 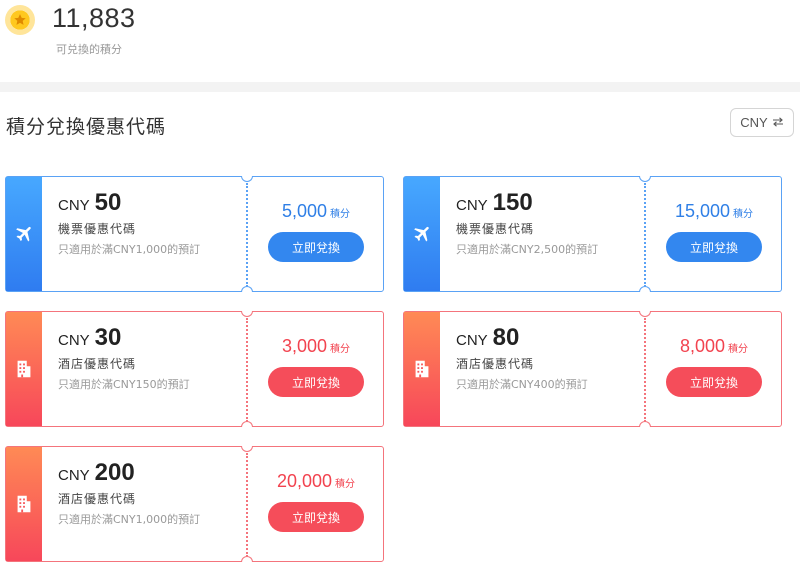 I want to click on section-title: 積分兌換優惠代碼, so click(x=86, y=127).